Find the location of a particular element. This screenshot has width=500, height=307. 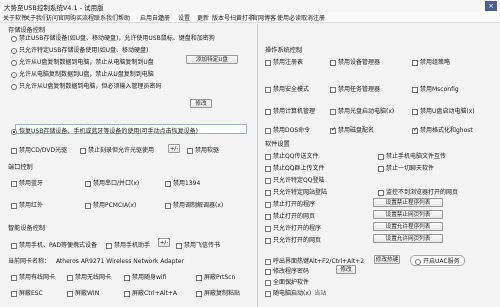

sw-option: 只允许打开的网页 is located at coordinates (293, 239).